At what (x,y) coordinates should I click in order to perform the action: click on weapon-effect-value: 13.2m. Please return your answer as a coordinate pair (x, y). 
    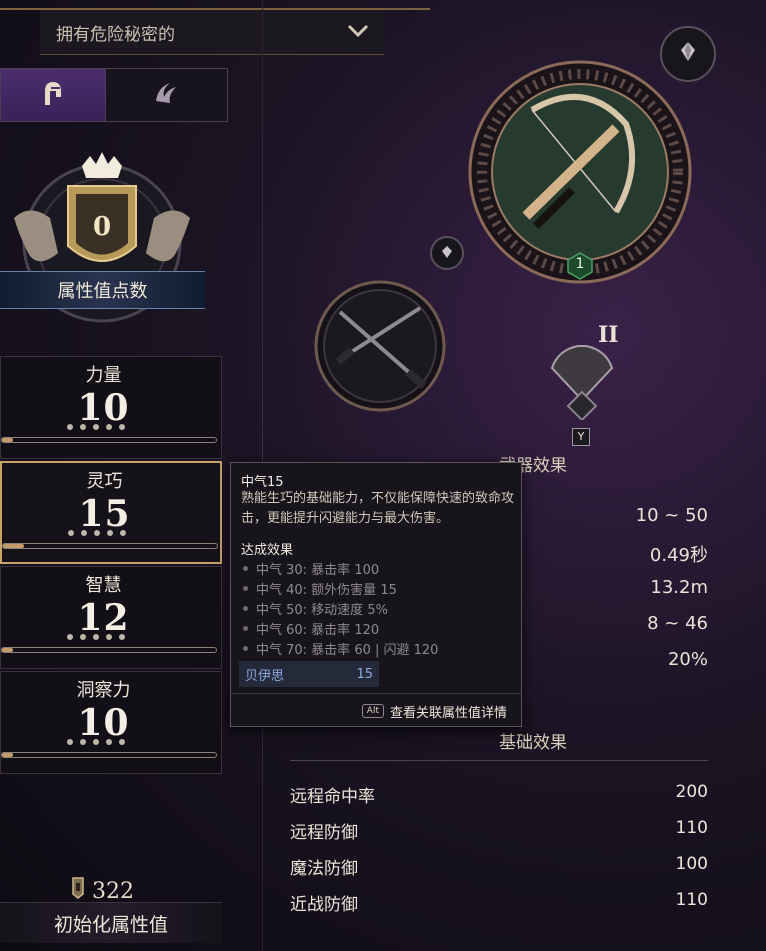
    Looking at the image, I should click on (679, 587).